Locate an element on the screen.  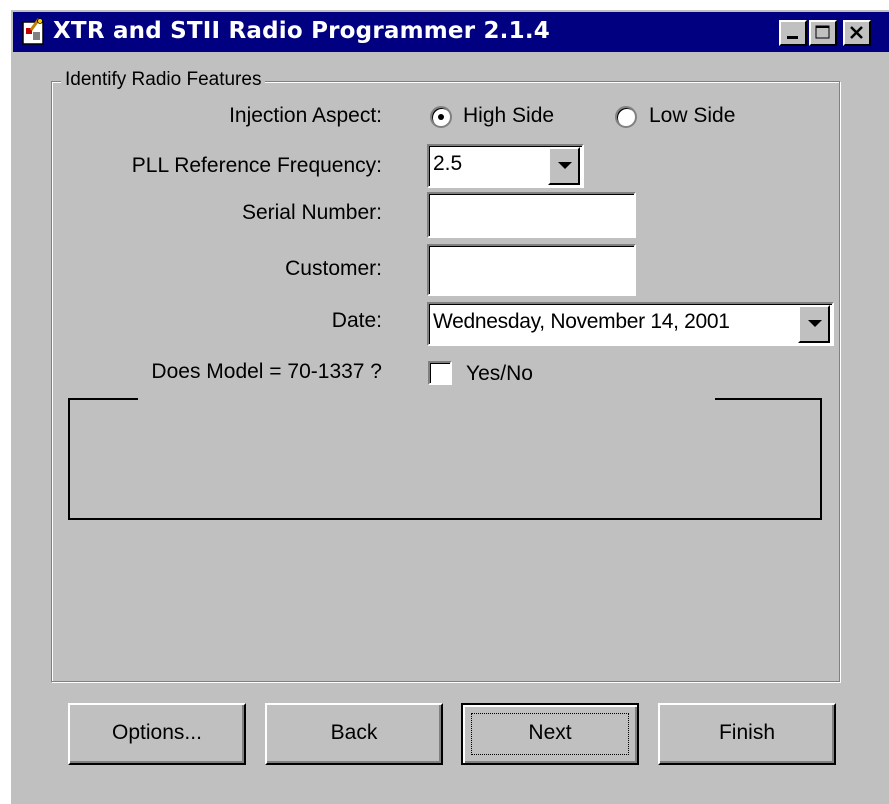
title-bar: XTR and STII Radio Programmer 2.1.4 is located at coordinates (451, 32).